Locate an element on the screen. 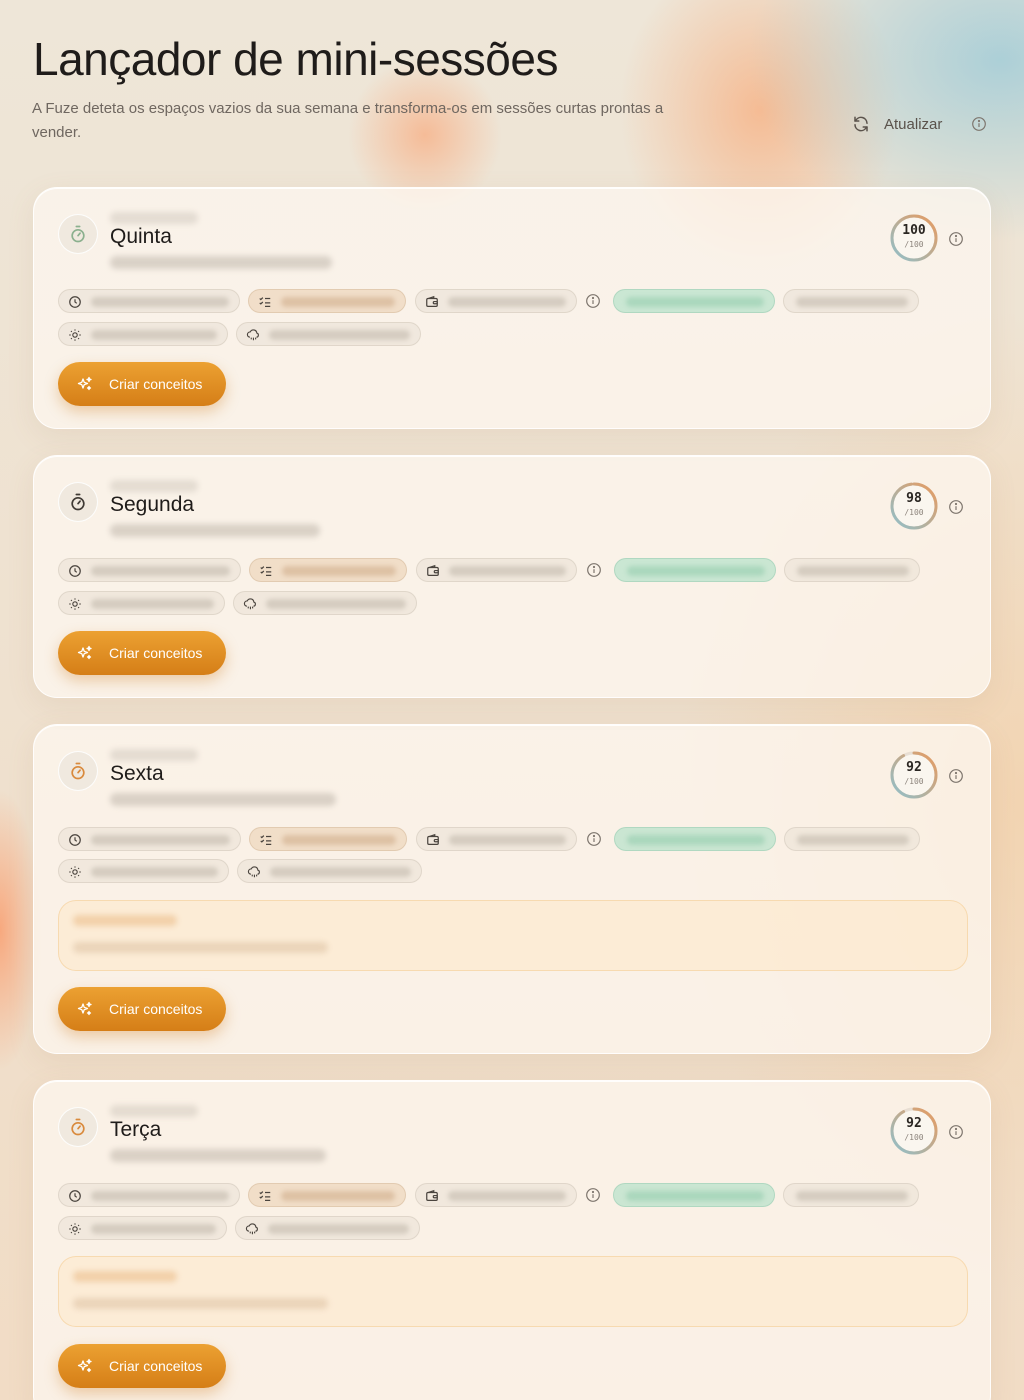 The height and width of the screenshot is (1400, 1024). score-ring: 100 /100 is located at coordinates (914, 238).